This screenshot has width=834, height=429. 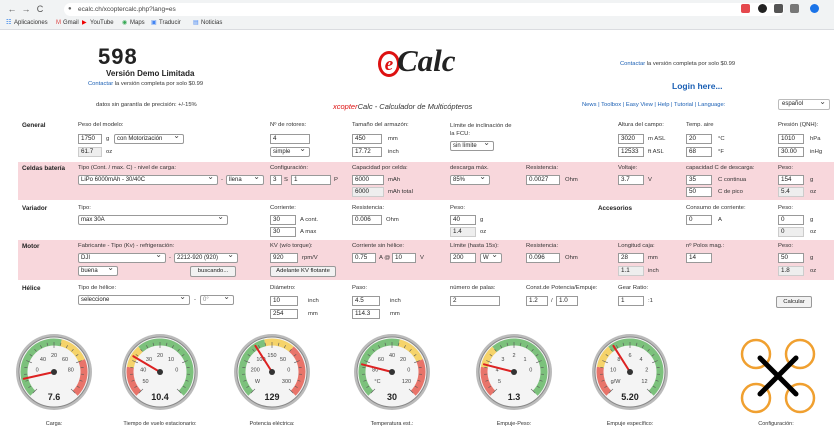 What do you see at coordinates (804, 104) in the screenshot?
I see `language-select: español` at bounding box center [804, 104].